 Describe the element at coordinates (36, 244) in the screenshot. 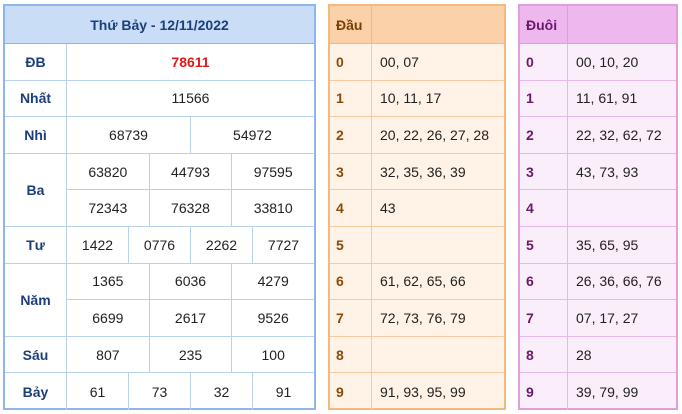

I see `prize-label: Tư` at that location.